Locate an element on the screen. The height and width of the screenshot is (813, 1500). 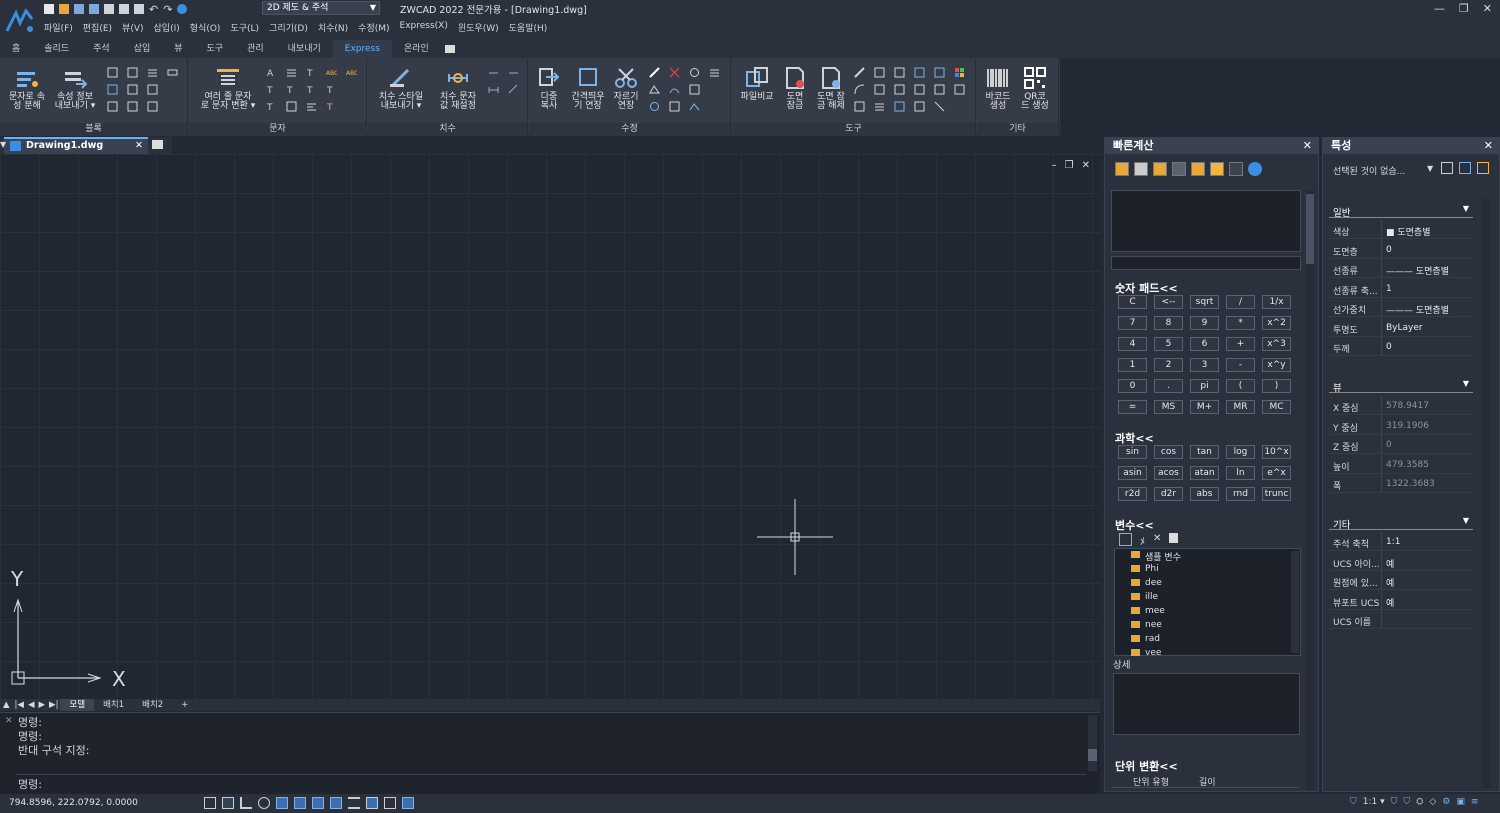
property-row: 높이 479.3585 is located at coordinates (1401, 464).